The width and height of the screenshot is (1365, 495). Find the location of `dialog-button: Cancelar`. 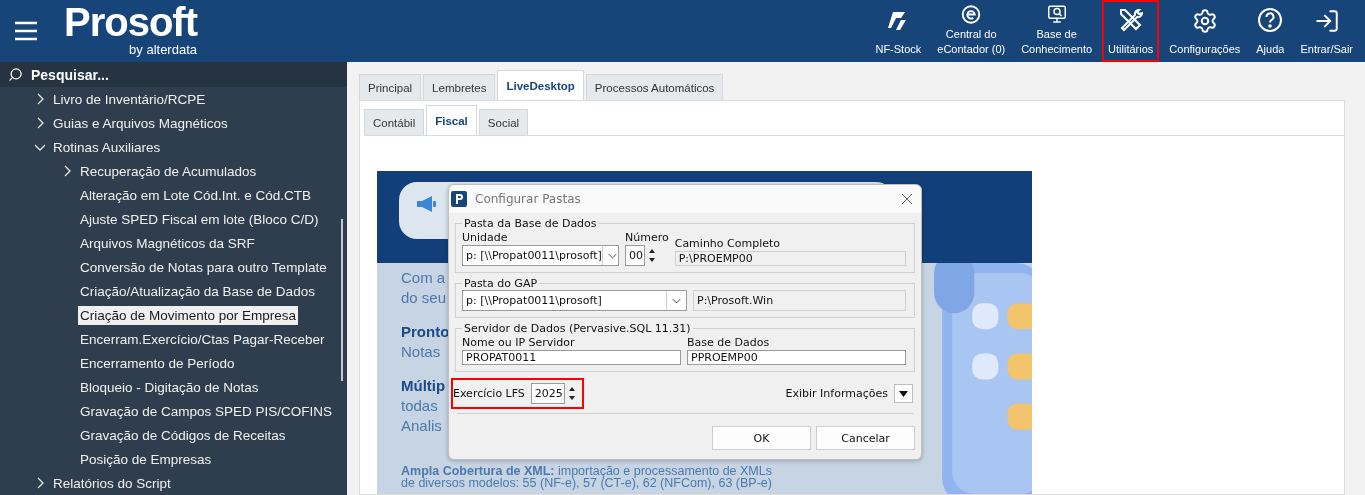

dialog-button: Cancelar is located at coordinates (865, 438).